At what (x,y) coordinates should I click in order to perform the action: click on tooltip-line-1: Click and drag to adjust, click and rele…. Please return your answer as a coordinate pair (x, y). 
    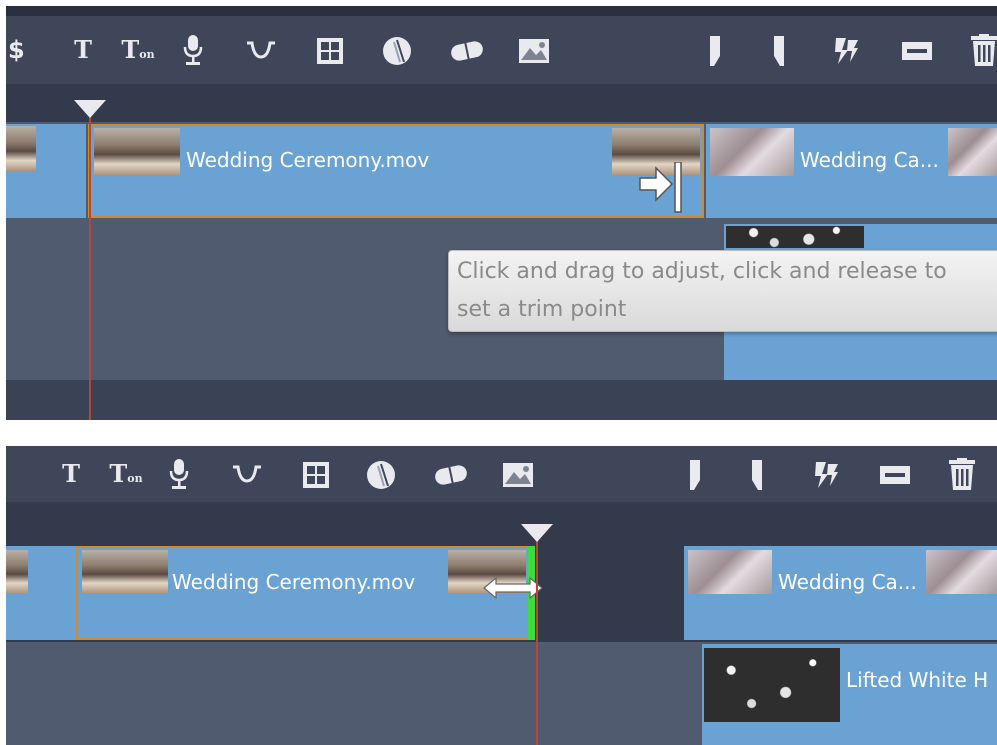
    Looking at the image, I should click on (702, 271).